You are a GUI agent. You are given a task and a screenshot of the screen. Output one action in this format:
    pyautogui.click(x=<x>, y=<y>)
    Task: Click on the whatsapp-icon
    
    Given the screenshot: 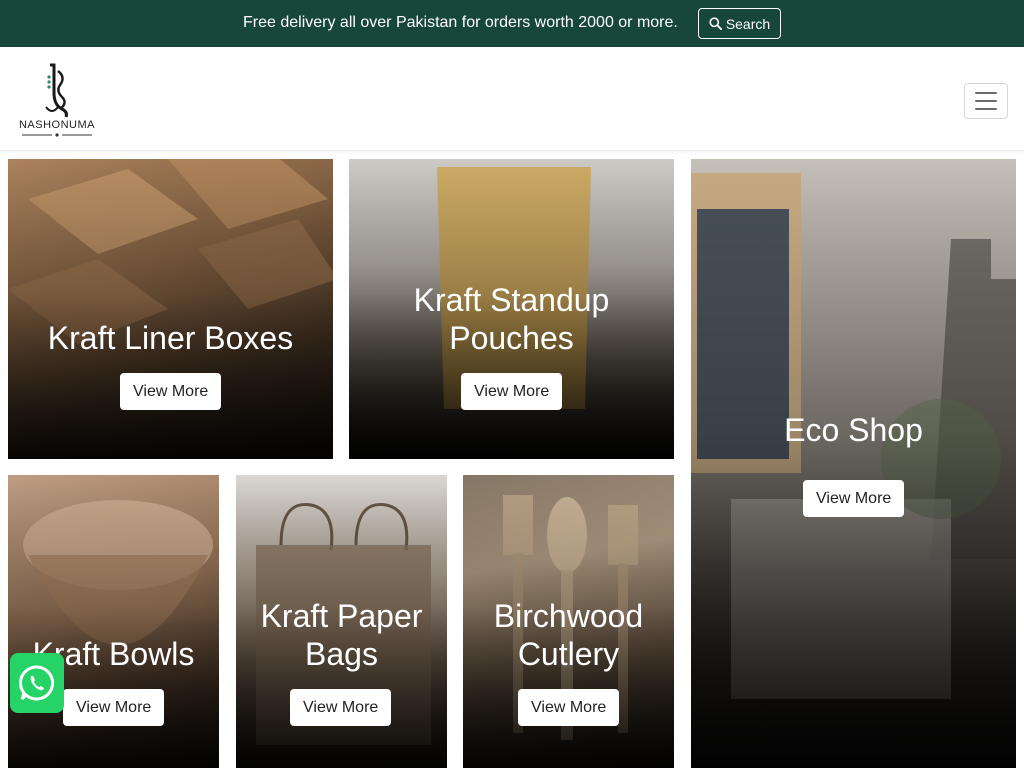 What is the action you would take?
    pyautogui.click(x=37, y=683)
    